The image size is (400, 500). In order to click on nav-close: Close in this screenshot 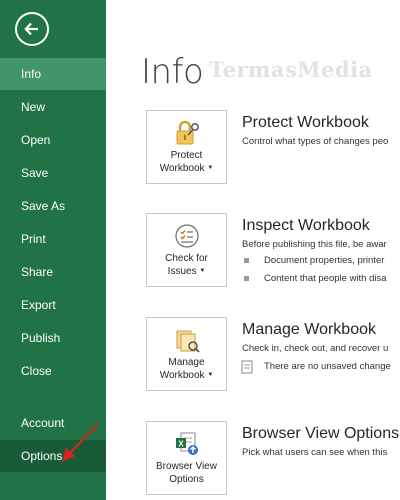, I will do `click(53, 371)`.